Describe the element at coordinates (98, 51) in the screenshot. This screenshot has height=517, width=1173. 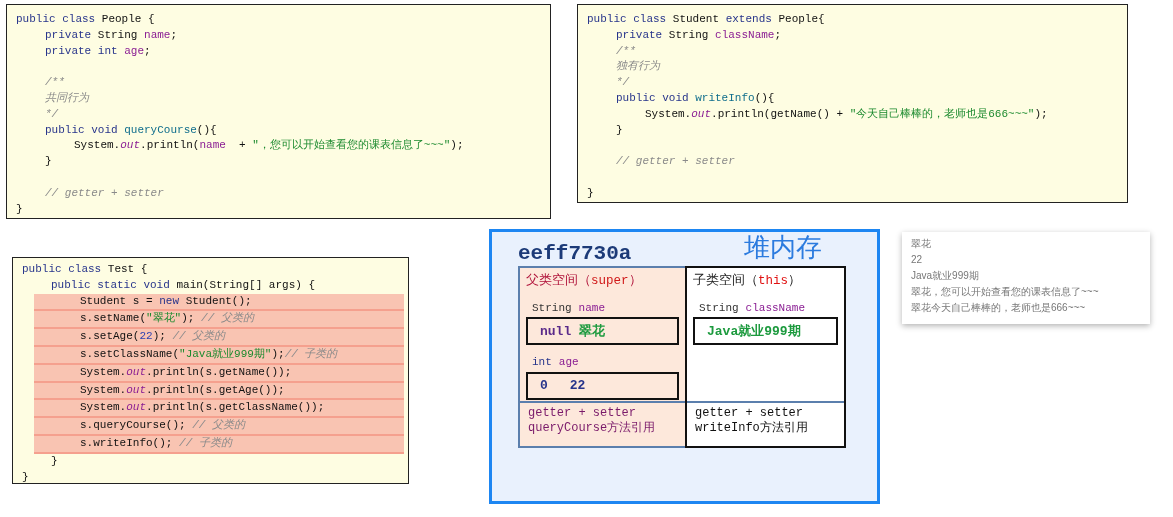
I see `code-line: private int age;` at that location.